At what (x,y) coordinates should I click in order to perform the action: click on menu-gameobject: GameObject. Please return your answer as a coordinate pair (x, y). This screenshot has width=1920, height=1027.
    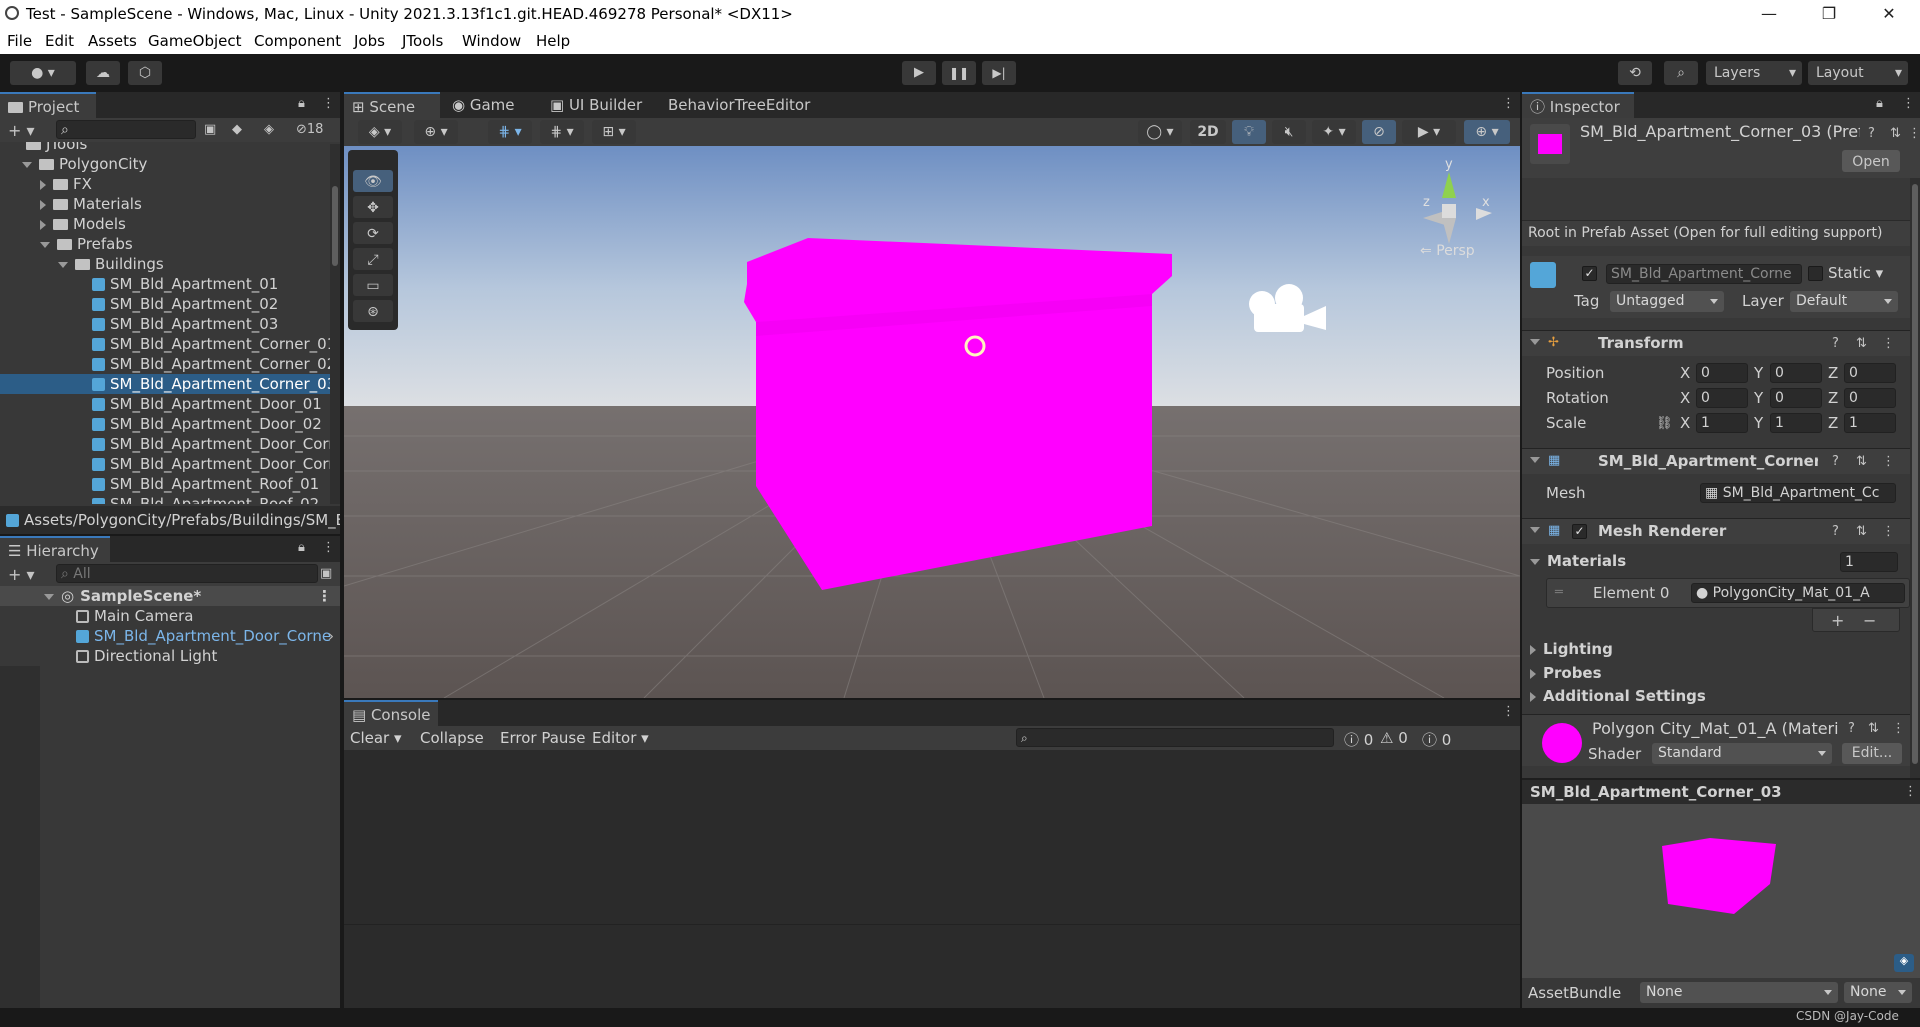
    Looking at the image, I should click on (195, 41).